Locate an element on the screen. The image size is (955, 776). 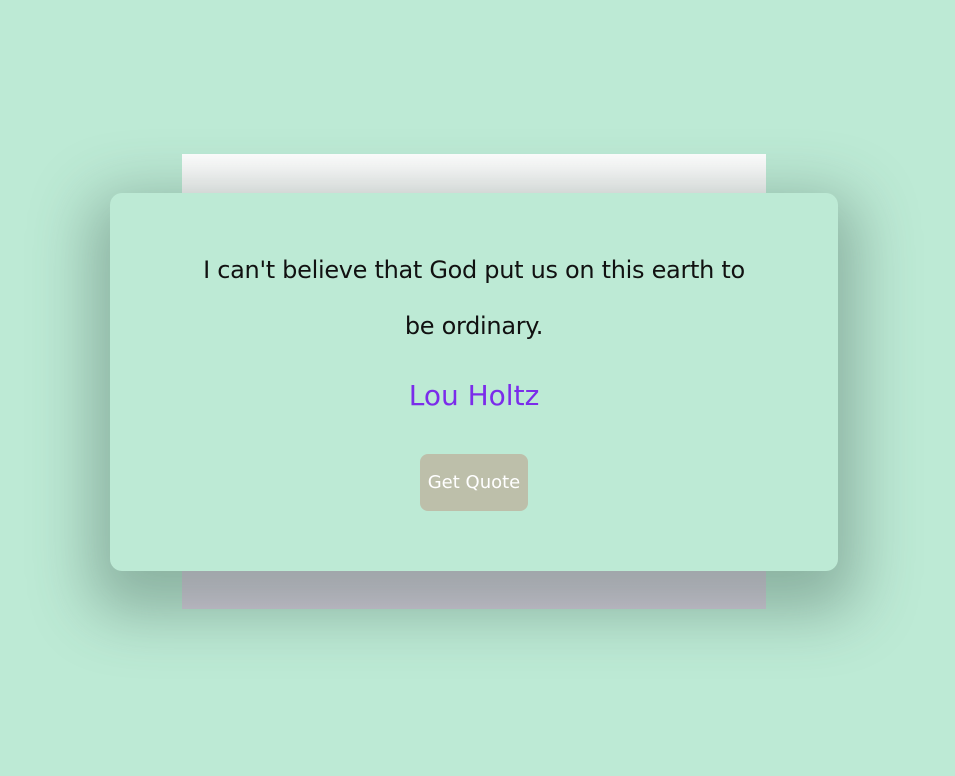
get-quote-button: Get Quote is located at coordinates (474, 482).